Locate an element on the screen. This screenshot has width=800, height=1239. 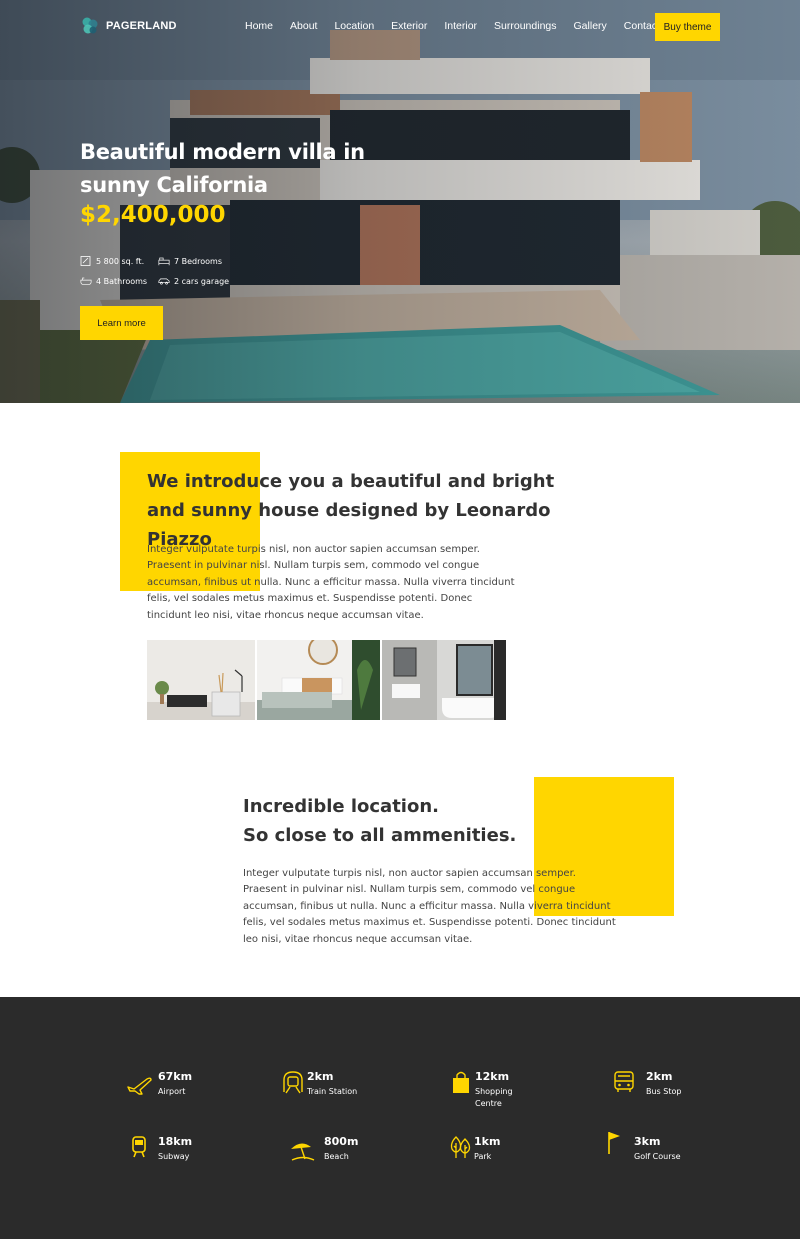
tree-icon is located at coordinates (460, 1147).